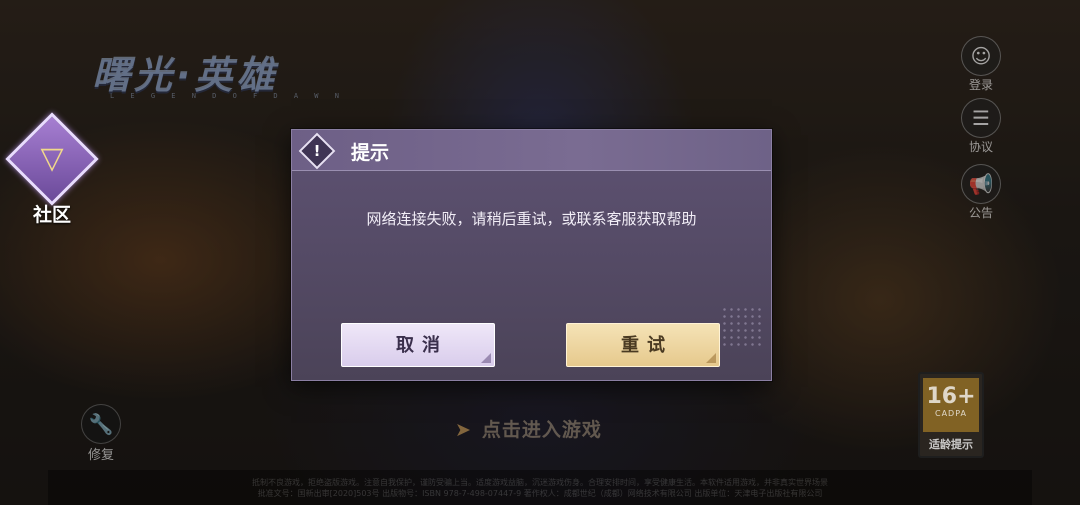  What do you see at coordinates (100, 455) in the screenshot?
I see `repair-label: 修复` at bounding box center [100, 455].